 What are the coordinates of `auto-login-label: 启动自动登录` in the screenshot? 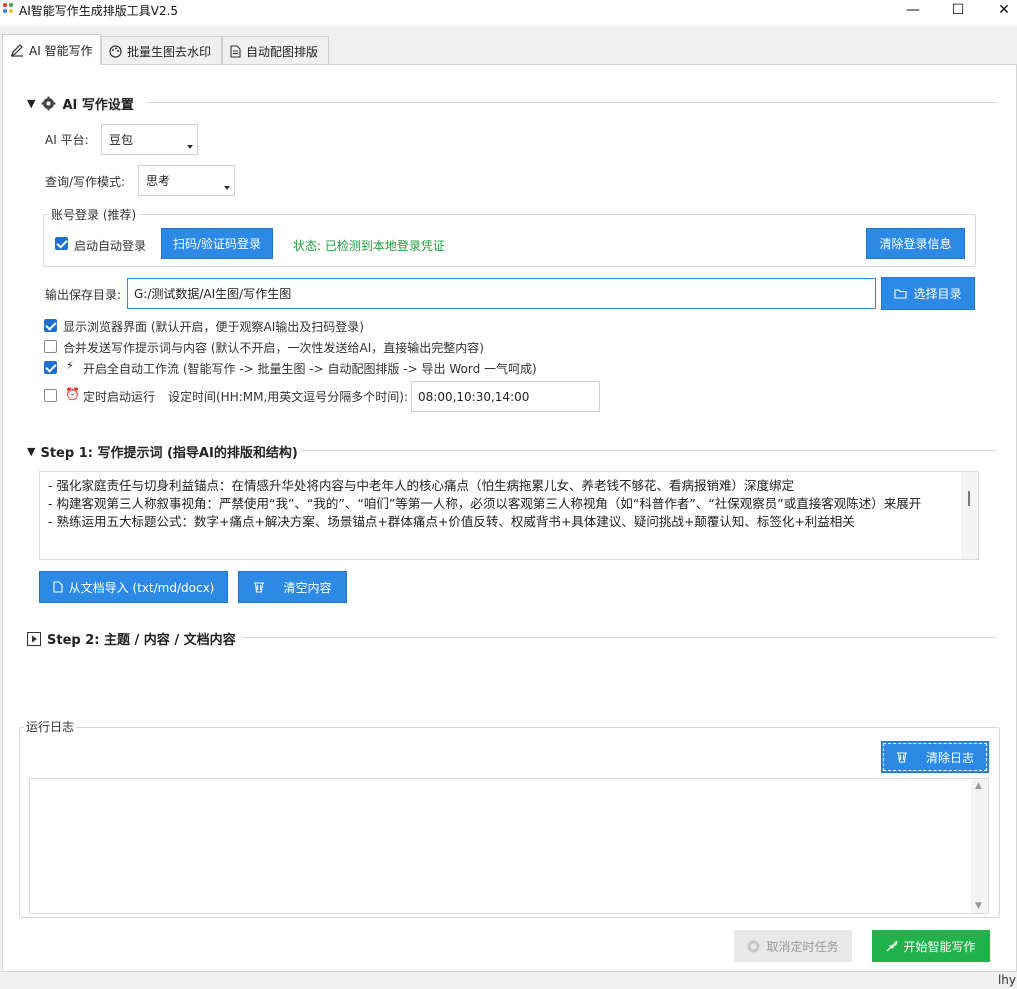 It's located at (110, 246).